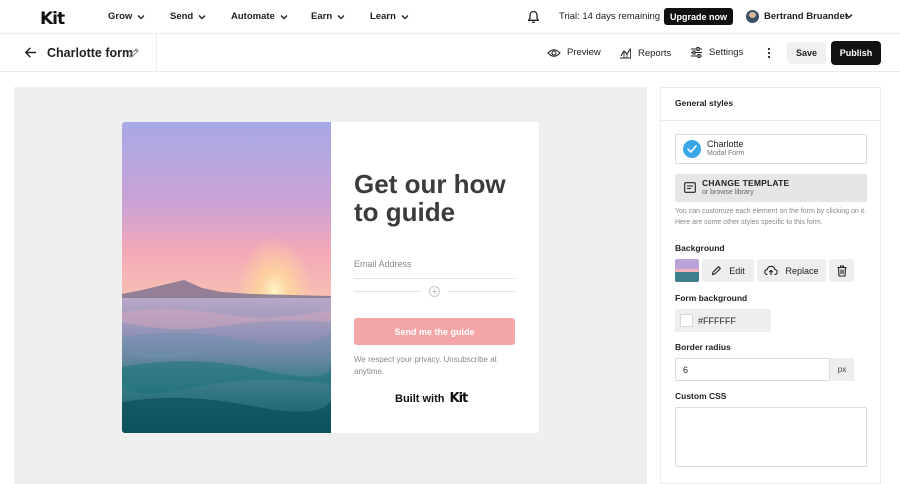 Image resolution: width=900 pixels, height=484 pixels. Describe the element at coordinates (856, 53) in the screenshot. I see `publish-button: Publish` at that location.